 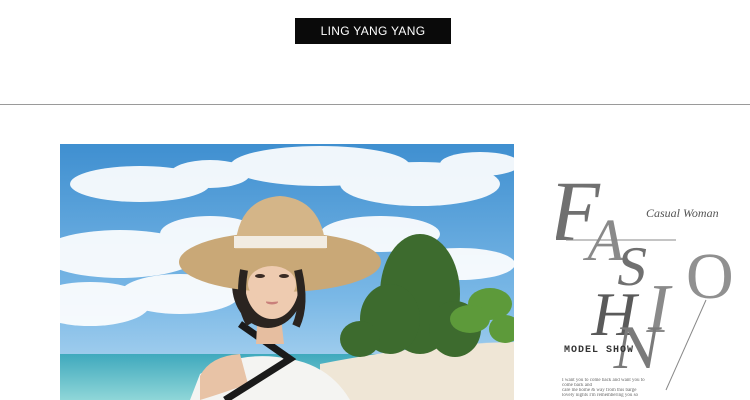 What do you see at coordinates (599, 350) in the screenshot?
I see `model-show-label: MODEL SHOW` at bounding box center [599, 350].